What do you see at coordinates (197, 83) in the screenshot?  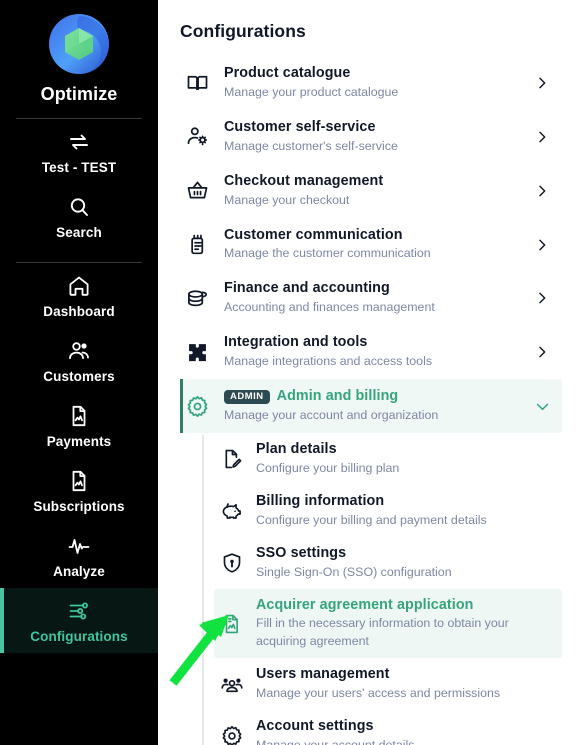 I see `book-icon` at bounding box center [197, 83].